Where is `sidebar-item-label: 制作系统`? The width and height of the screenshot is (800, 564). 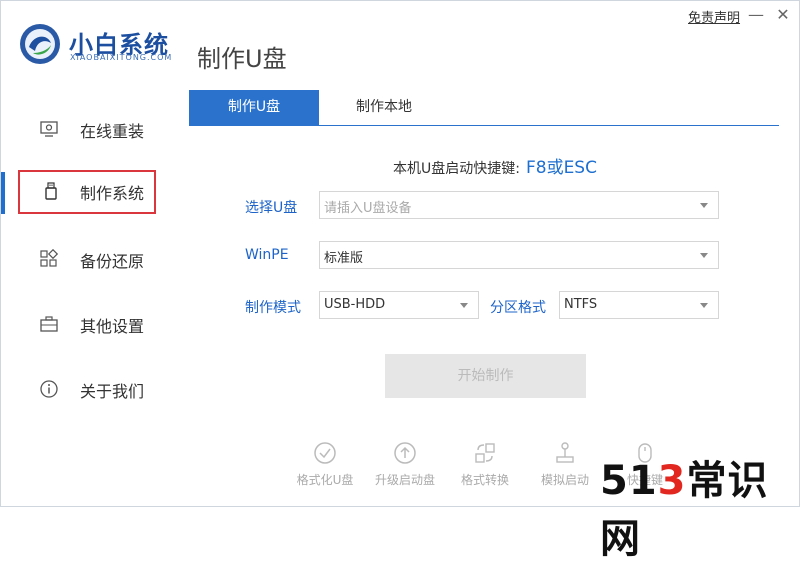 sidebar-item-label: 制作系统 is located at coordinates (112, 193).